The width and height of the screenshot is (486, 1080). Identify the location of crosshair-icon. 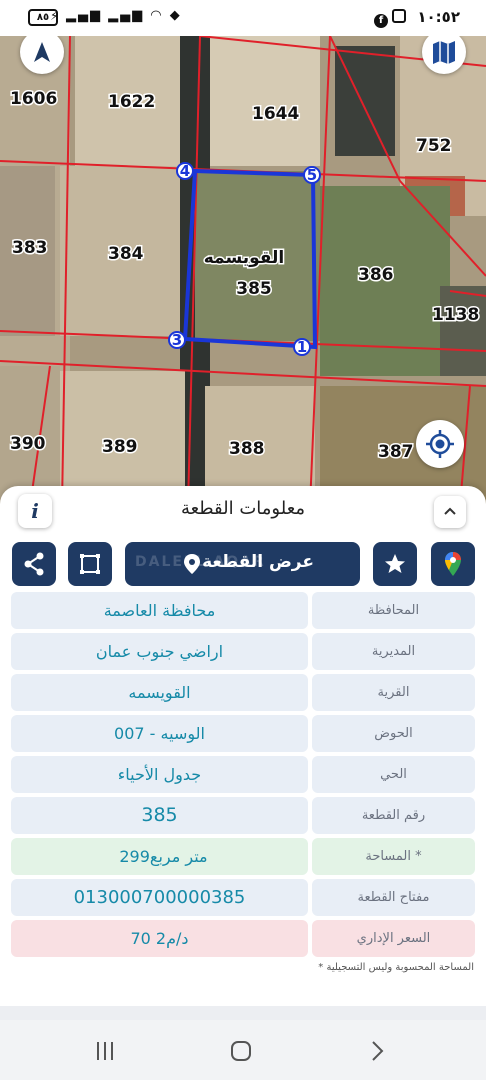
(440, 444).